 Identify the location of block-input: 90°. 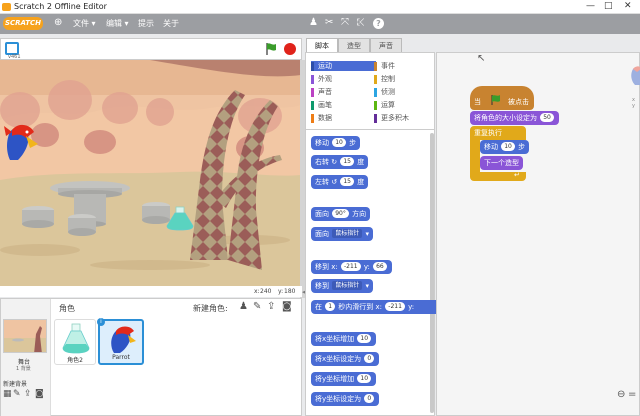
(340, 213).